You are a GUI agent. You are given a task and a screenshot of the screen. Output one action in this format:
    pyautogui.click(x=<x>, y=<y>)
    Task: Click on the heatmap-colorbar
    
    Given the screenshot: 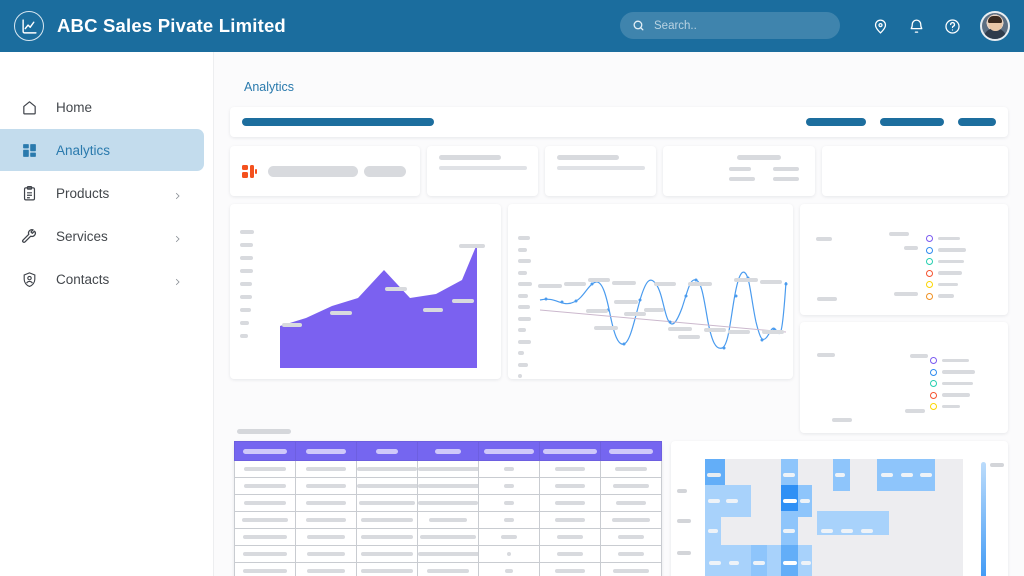 What is the action you would take?
    pyautogui.click(x=983, y=519)
    